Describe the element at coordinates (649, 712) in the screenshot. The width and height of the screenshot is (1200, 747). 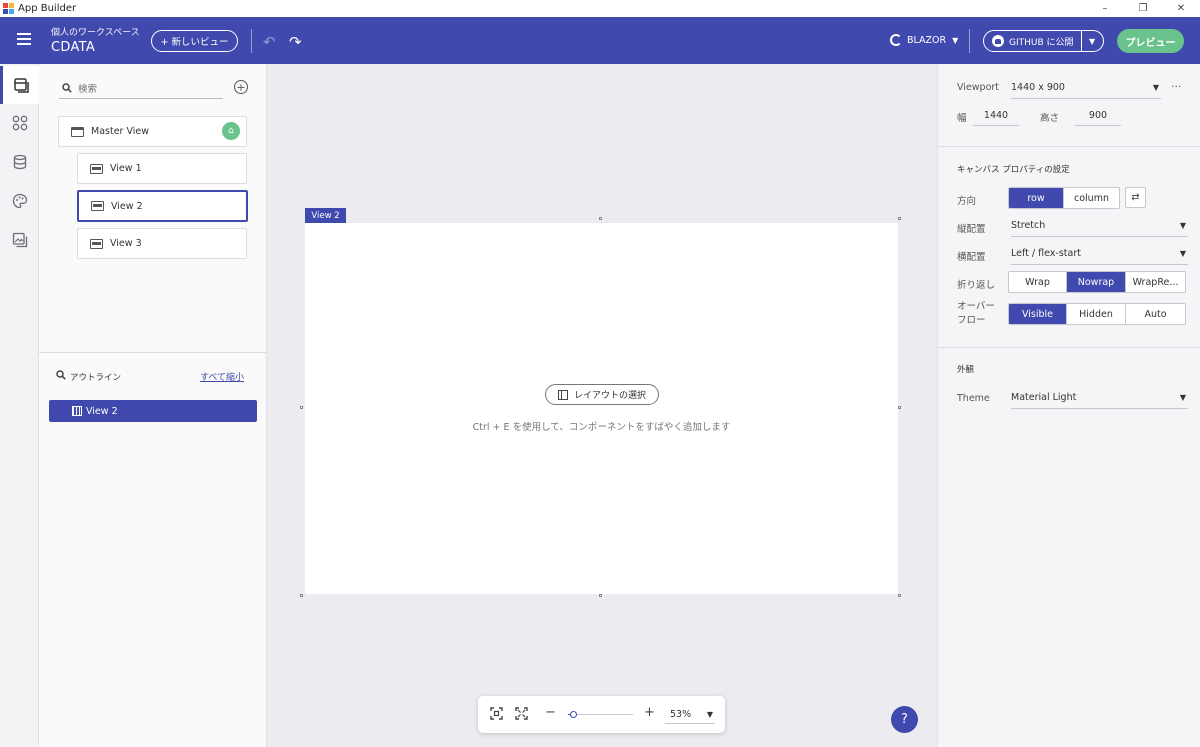
I see `zoom-in-icon: +` at that location.